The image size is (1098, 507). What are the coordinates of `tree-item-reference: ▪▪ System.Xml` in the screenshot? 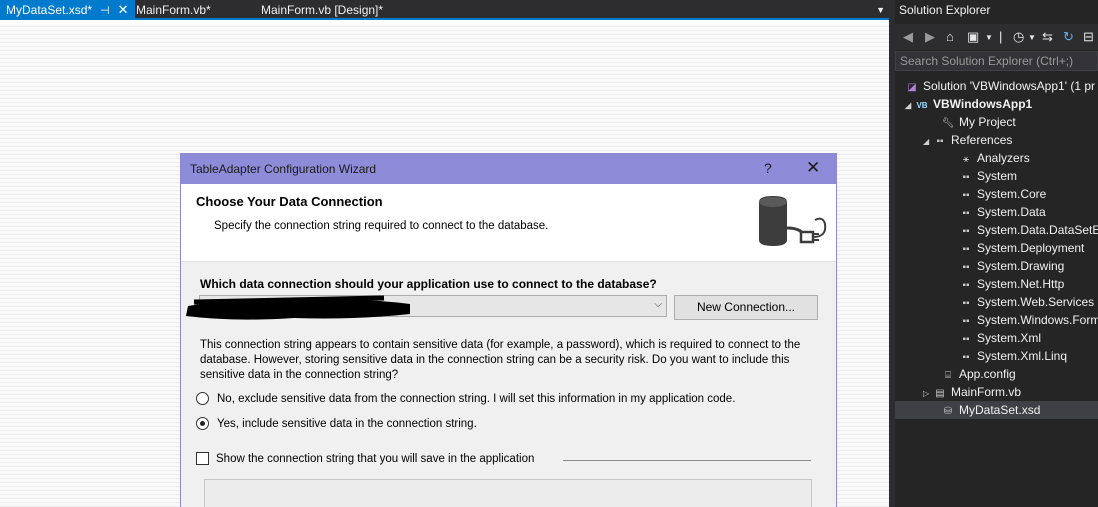 It's located at (1000, 338).